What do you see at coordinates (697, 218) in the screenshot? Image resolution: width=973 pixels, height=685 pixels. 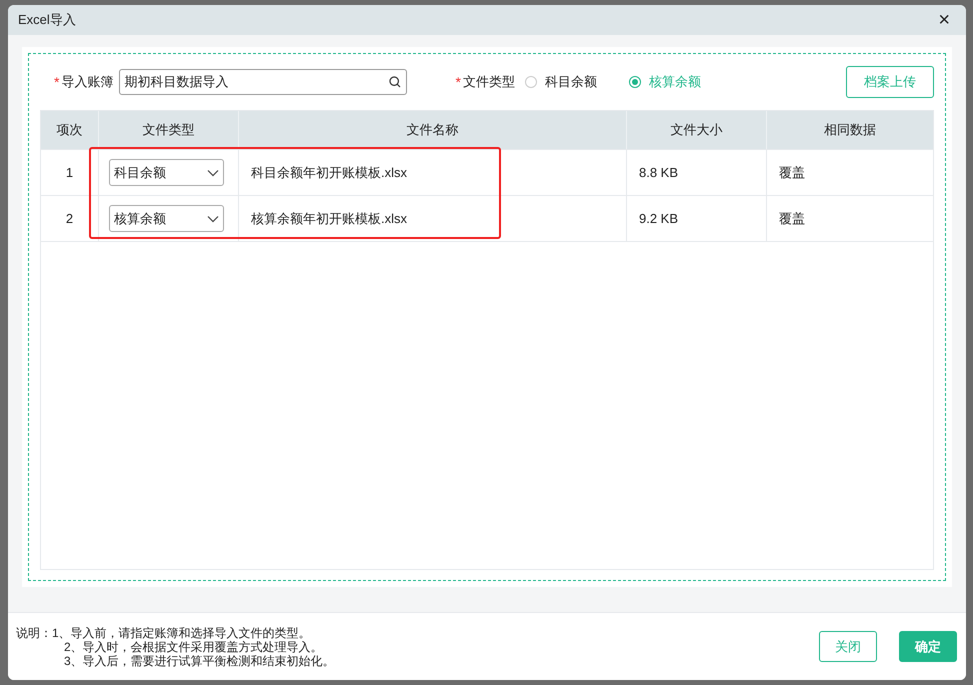 I see `table-cell: 9.2 KB` at bounding box center [697, 218].